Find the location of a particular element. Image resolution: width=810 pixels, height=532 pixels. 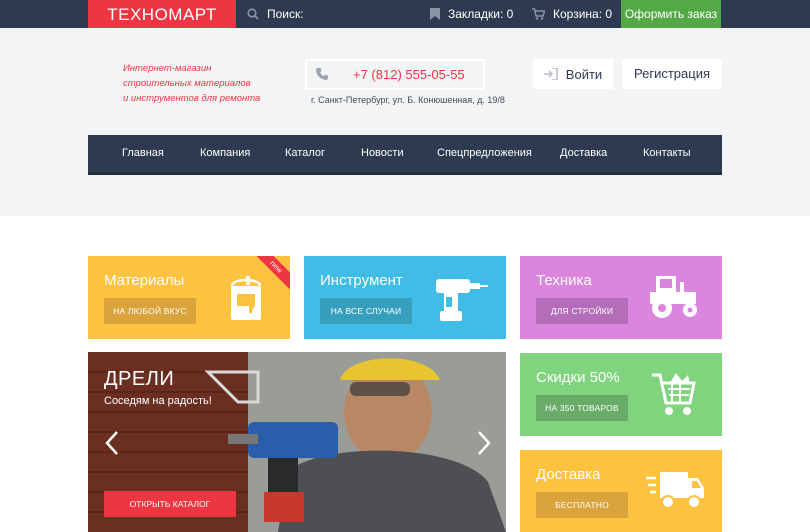

tile-materials-button: НА ЛЮБОЙ ВКУС is located at coordinates (150, 311).